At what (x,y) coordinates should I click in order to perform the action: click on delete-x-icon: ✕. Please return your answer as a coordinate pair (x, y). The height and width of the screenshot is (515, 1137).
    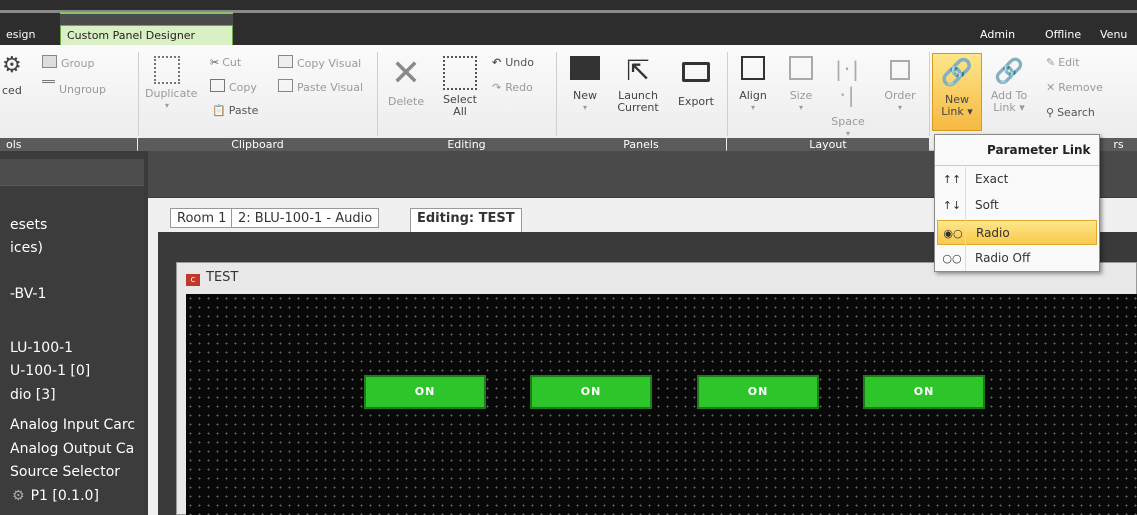
    Looking at the image, I should click on (406, 73).